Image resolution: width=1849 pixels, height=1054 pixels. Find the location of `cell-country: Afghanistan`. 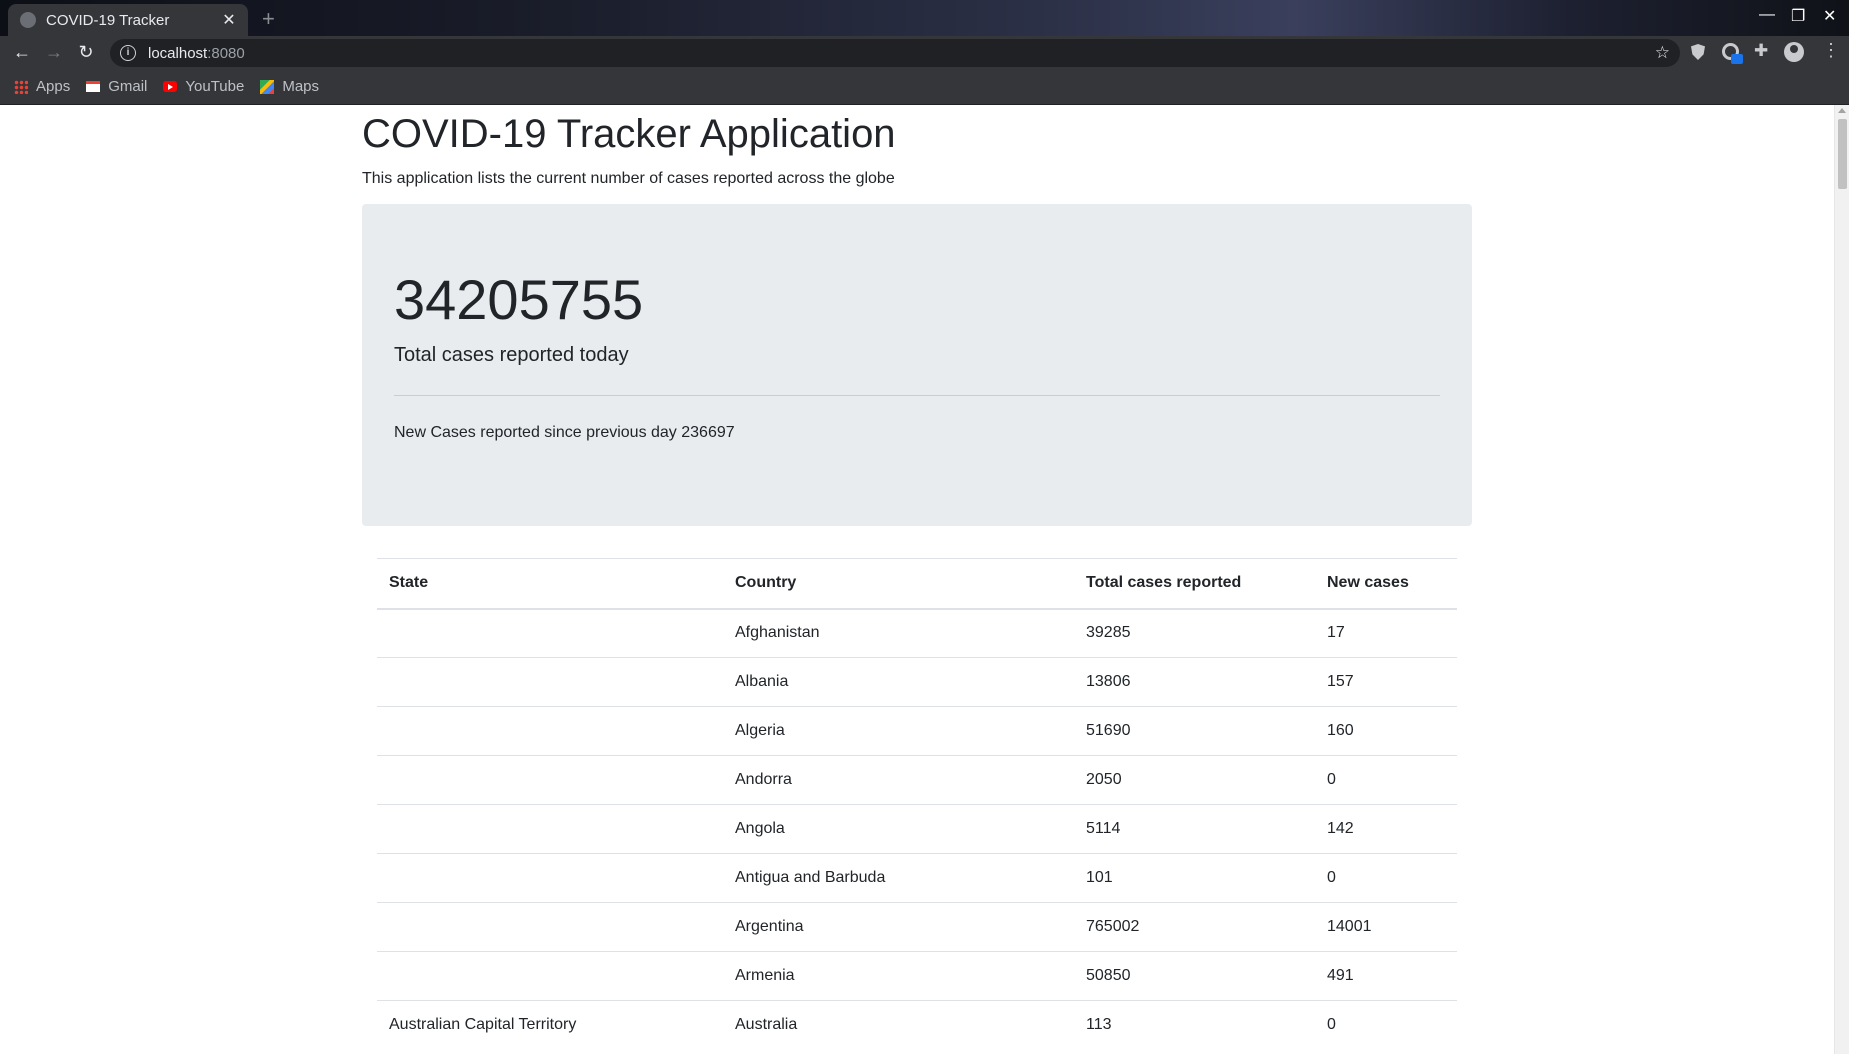

cell-country: Afghanistan is located at coordinates (898, 633).